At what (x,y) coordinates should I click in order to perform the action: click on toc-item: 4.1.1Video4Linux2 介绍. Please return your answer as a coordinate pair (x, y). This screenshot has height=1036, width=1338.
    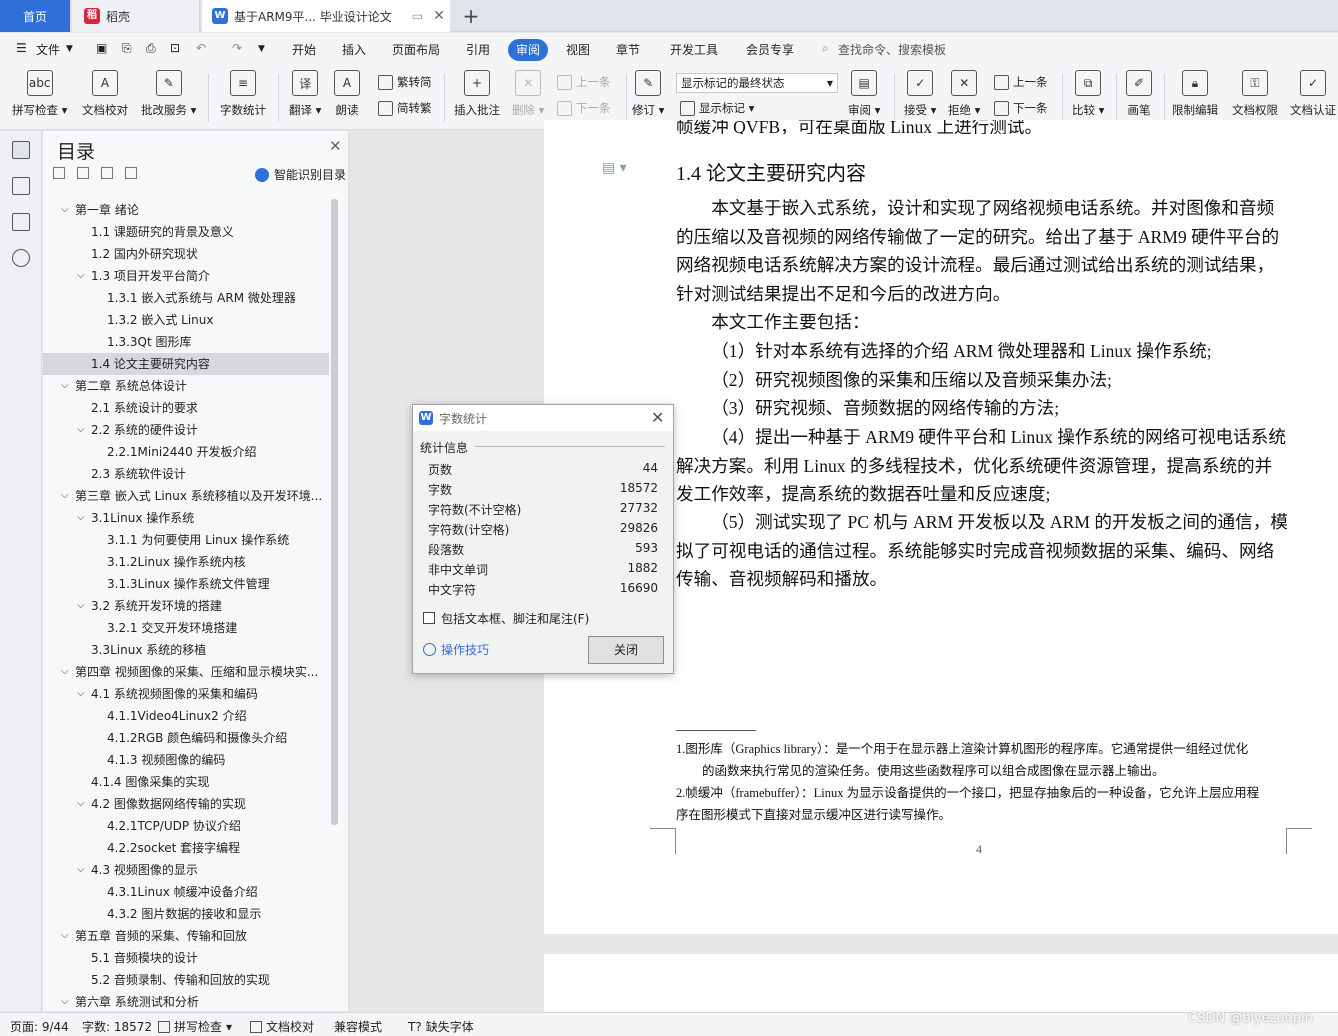
    Looking at the image, I should click on (186, 716).